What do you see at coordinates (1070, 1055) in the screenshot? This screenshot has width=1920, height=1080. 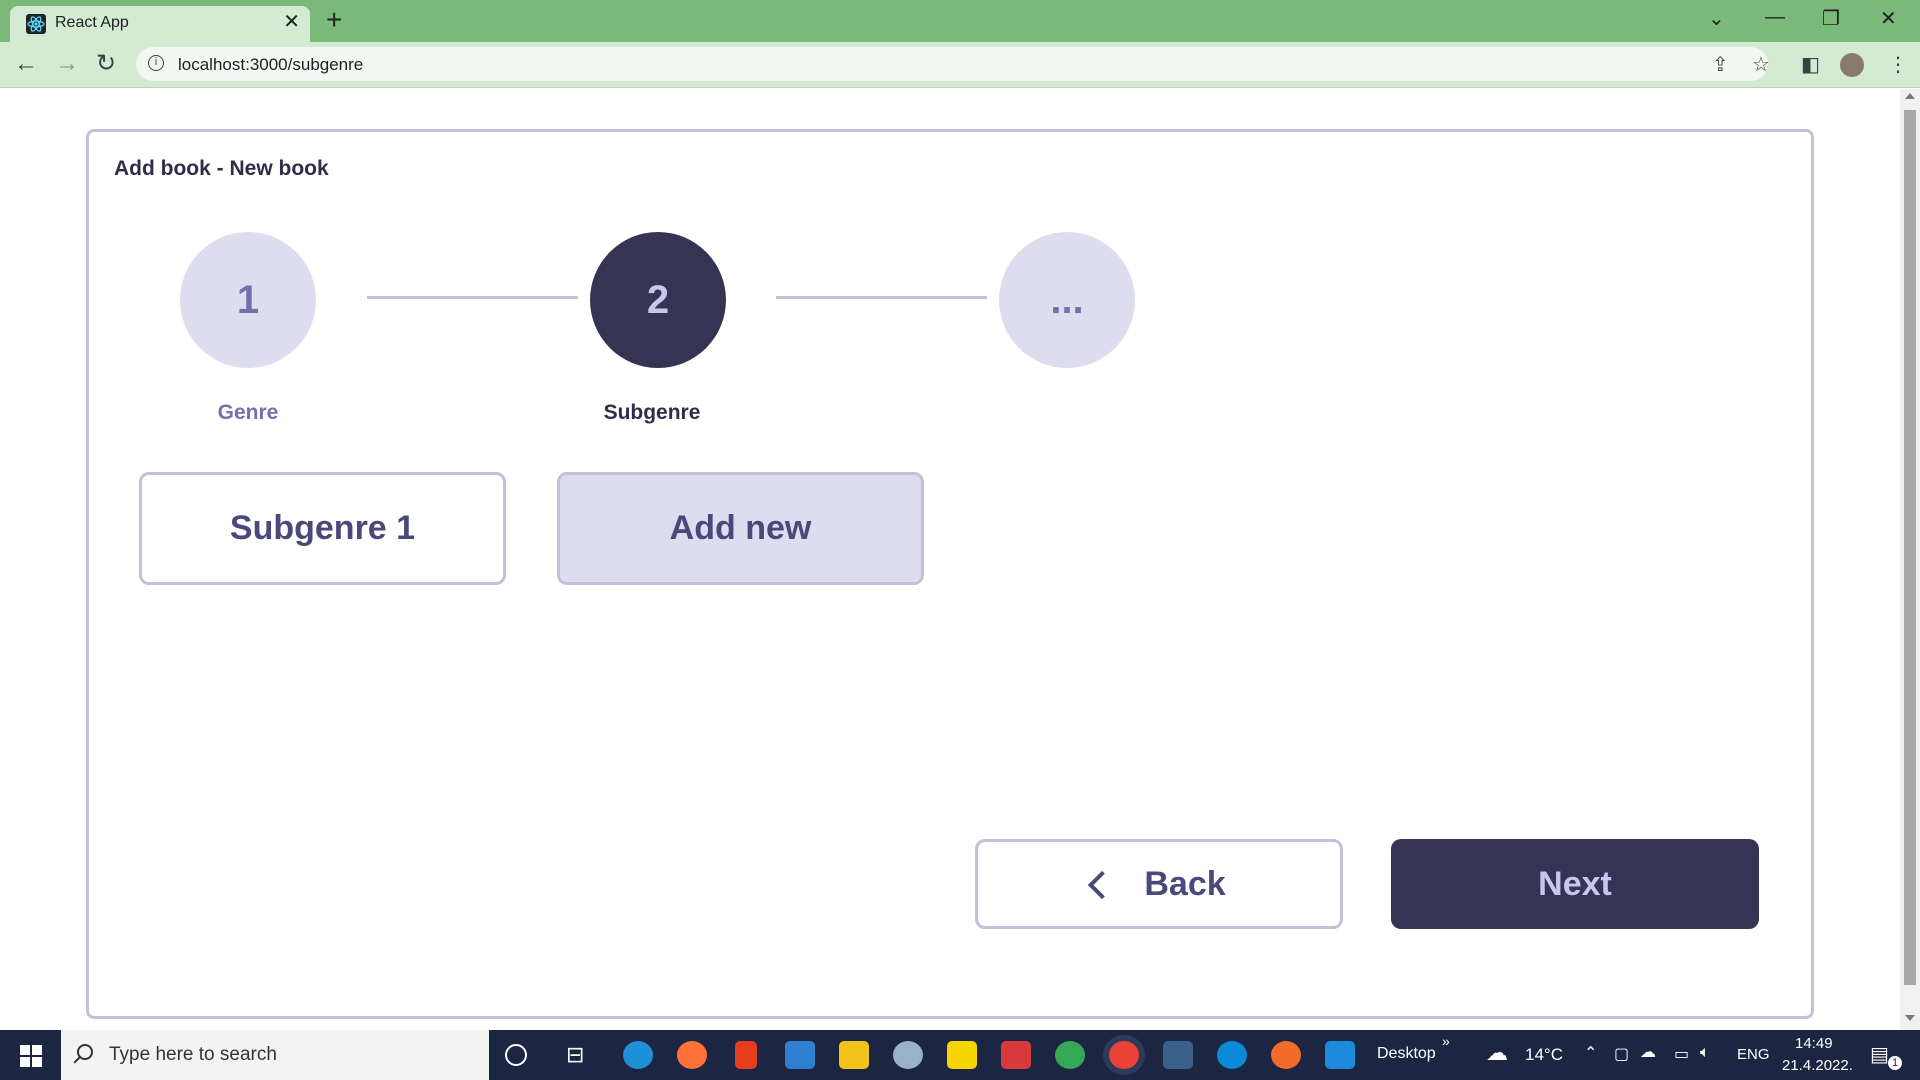 I see `chrome-icon` at bounding box center [1070, 1055].